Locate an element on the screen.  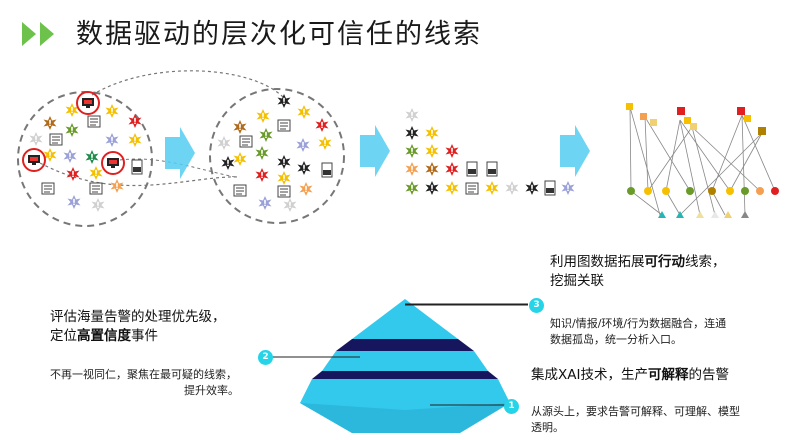
level-1-detail: 从源头上，要求告警可解释、可理解、模型 透明。 is located at coordinates (635, 419).